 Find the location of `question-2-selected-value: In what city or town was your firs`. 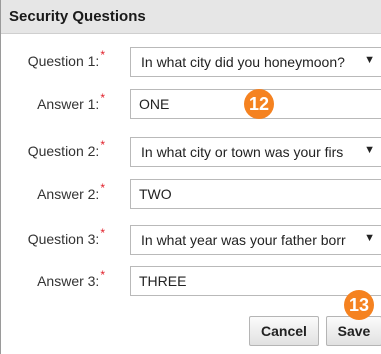

question-2-selected-value: In what city or town was your firs is located at coordinates (242, 152).